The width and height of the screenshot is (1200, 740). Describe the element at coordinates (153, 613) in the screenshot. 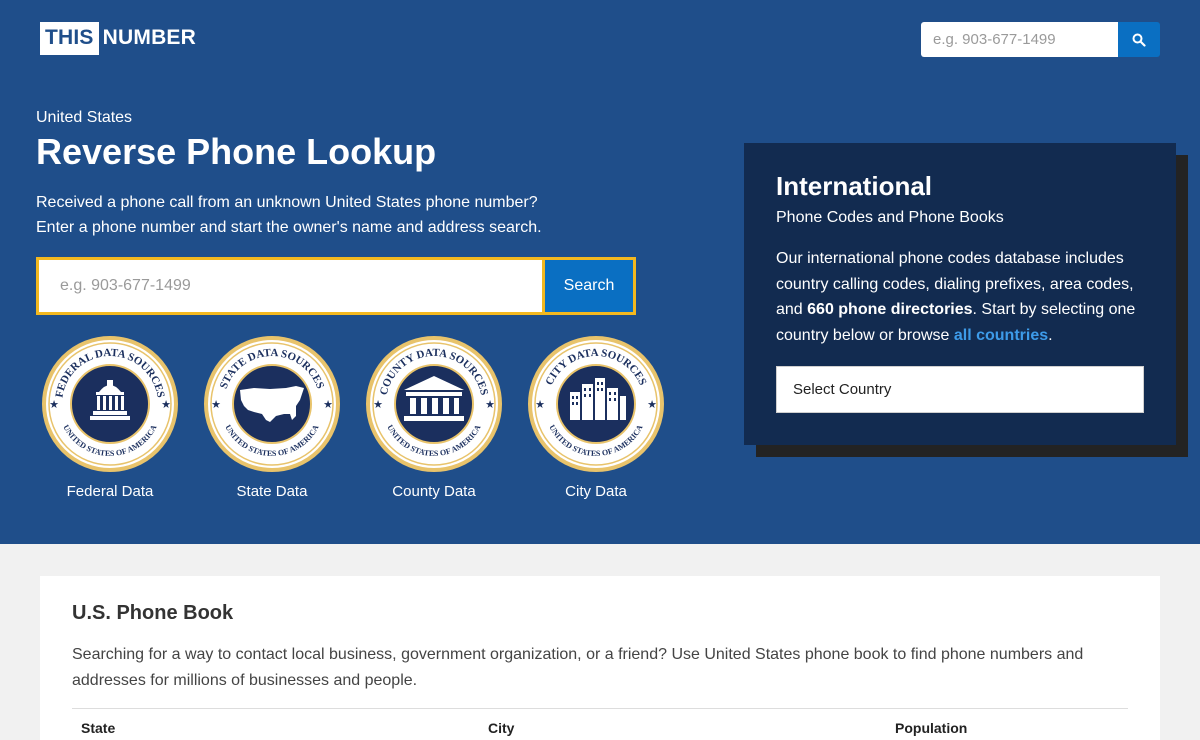

I see `phone-book-title: U.S. Phone Book` at that location.